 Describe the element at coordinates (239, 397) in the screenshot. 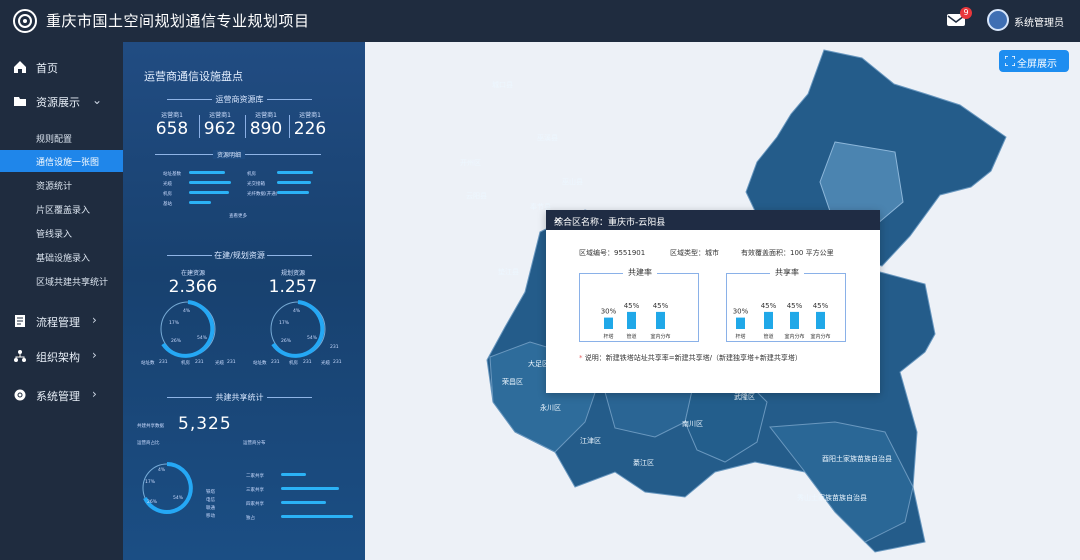

I see `shared-title: 共建共享统计` at that location.